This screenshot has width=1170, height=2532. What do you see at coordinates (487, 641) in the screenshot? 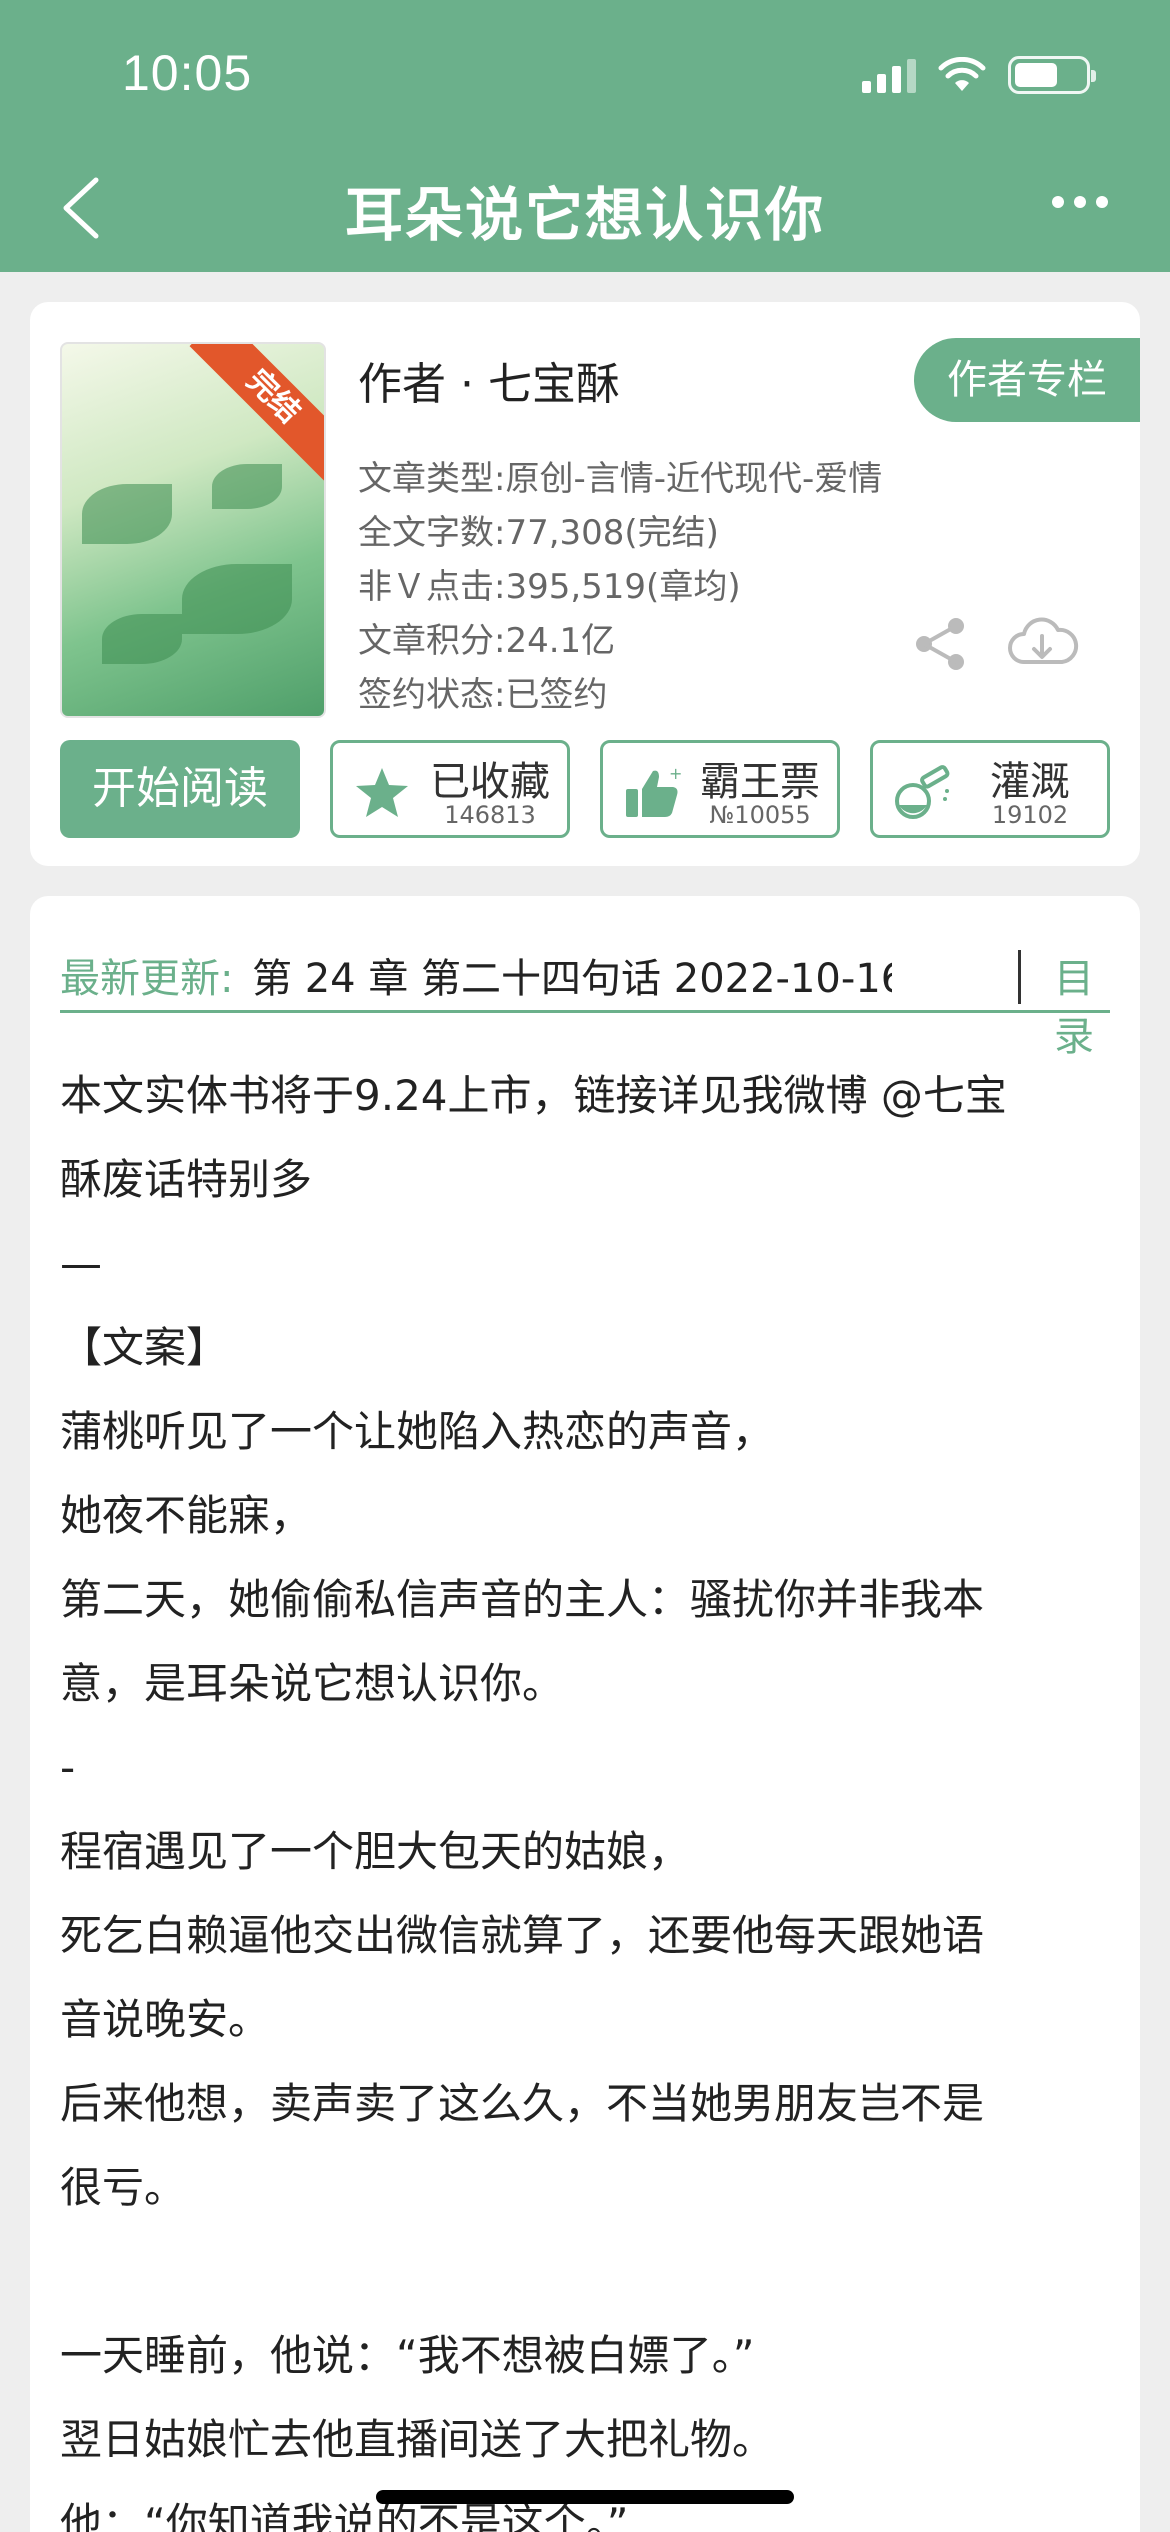
I see `meta-score: 文章积分:24.1亿` at bounding box center [487, 641].